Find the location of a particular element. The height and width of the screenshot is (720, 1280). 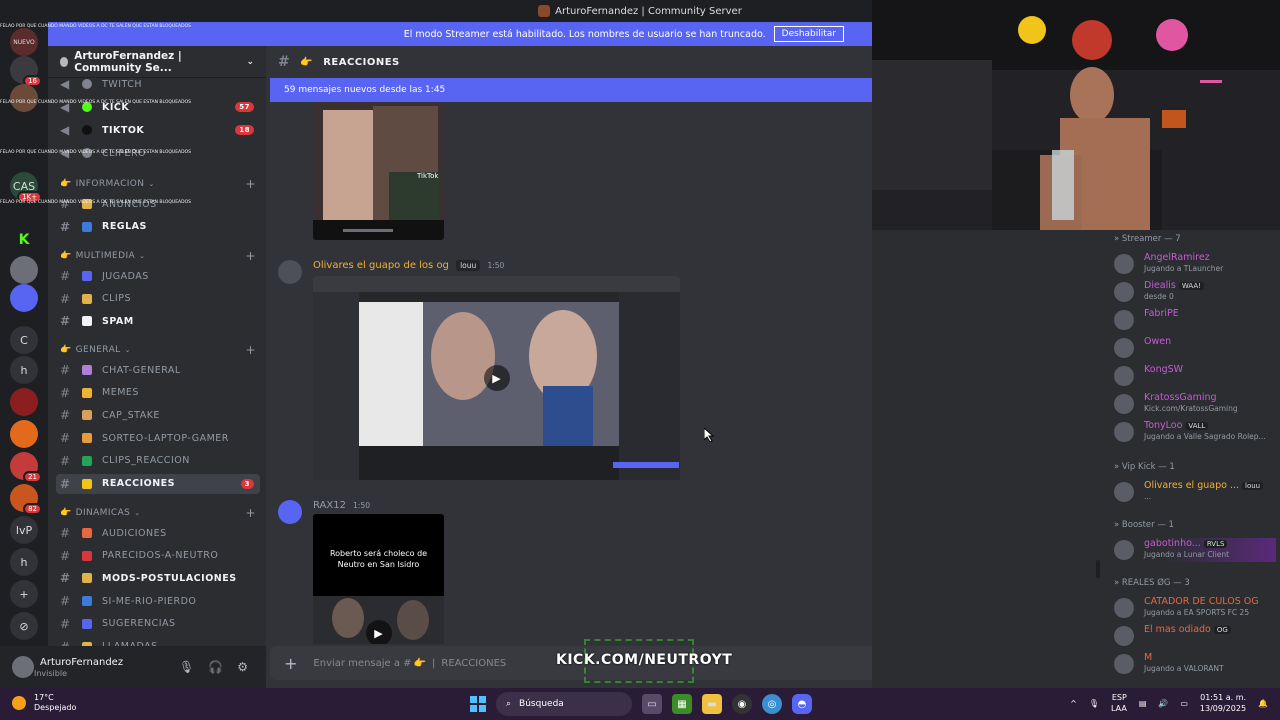

battery-icon: ▭ is located at coordinates (1184, 703).